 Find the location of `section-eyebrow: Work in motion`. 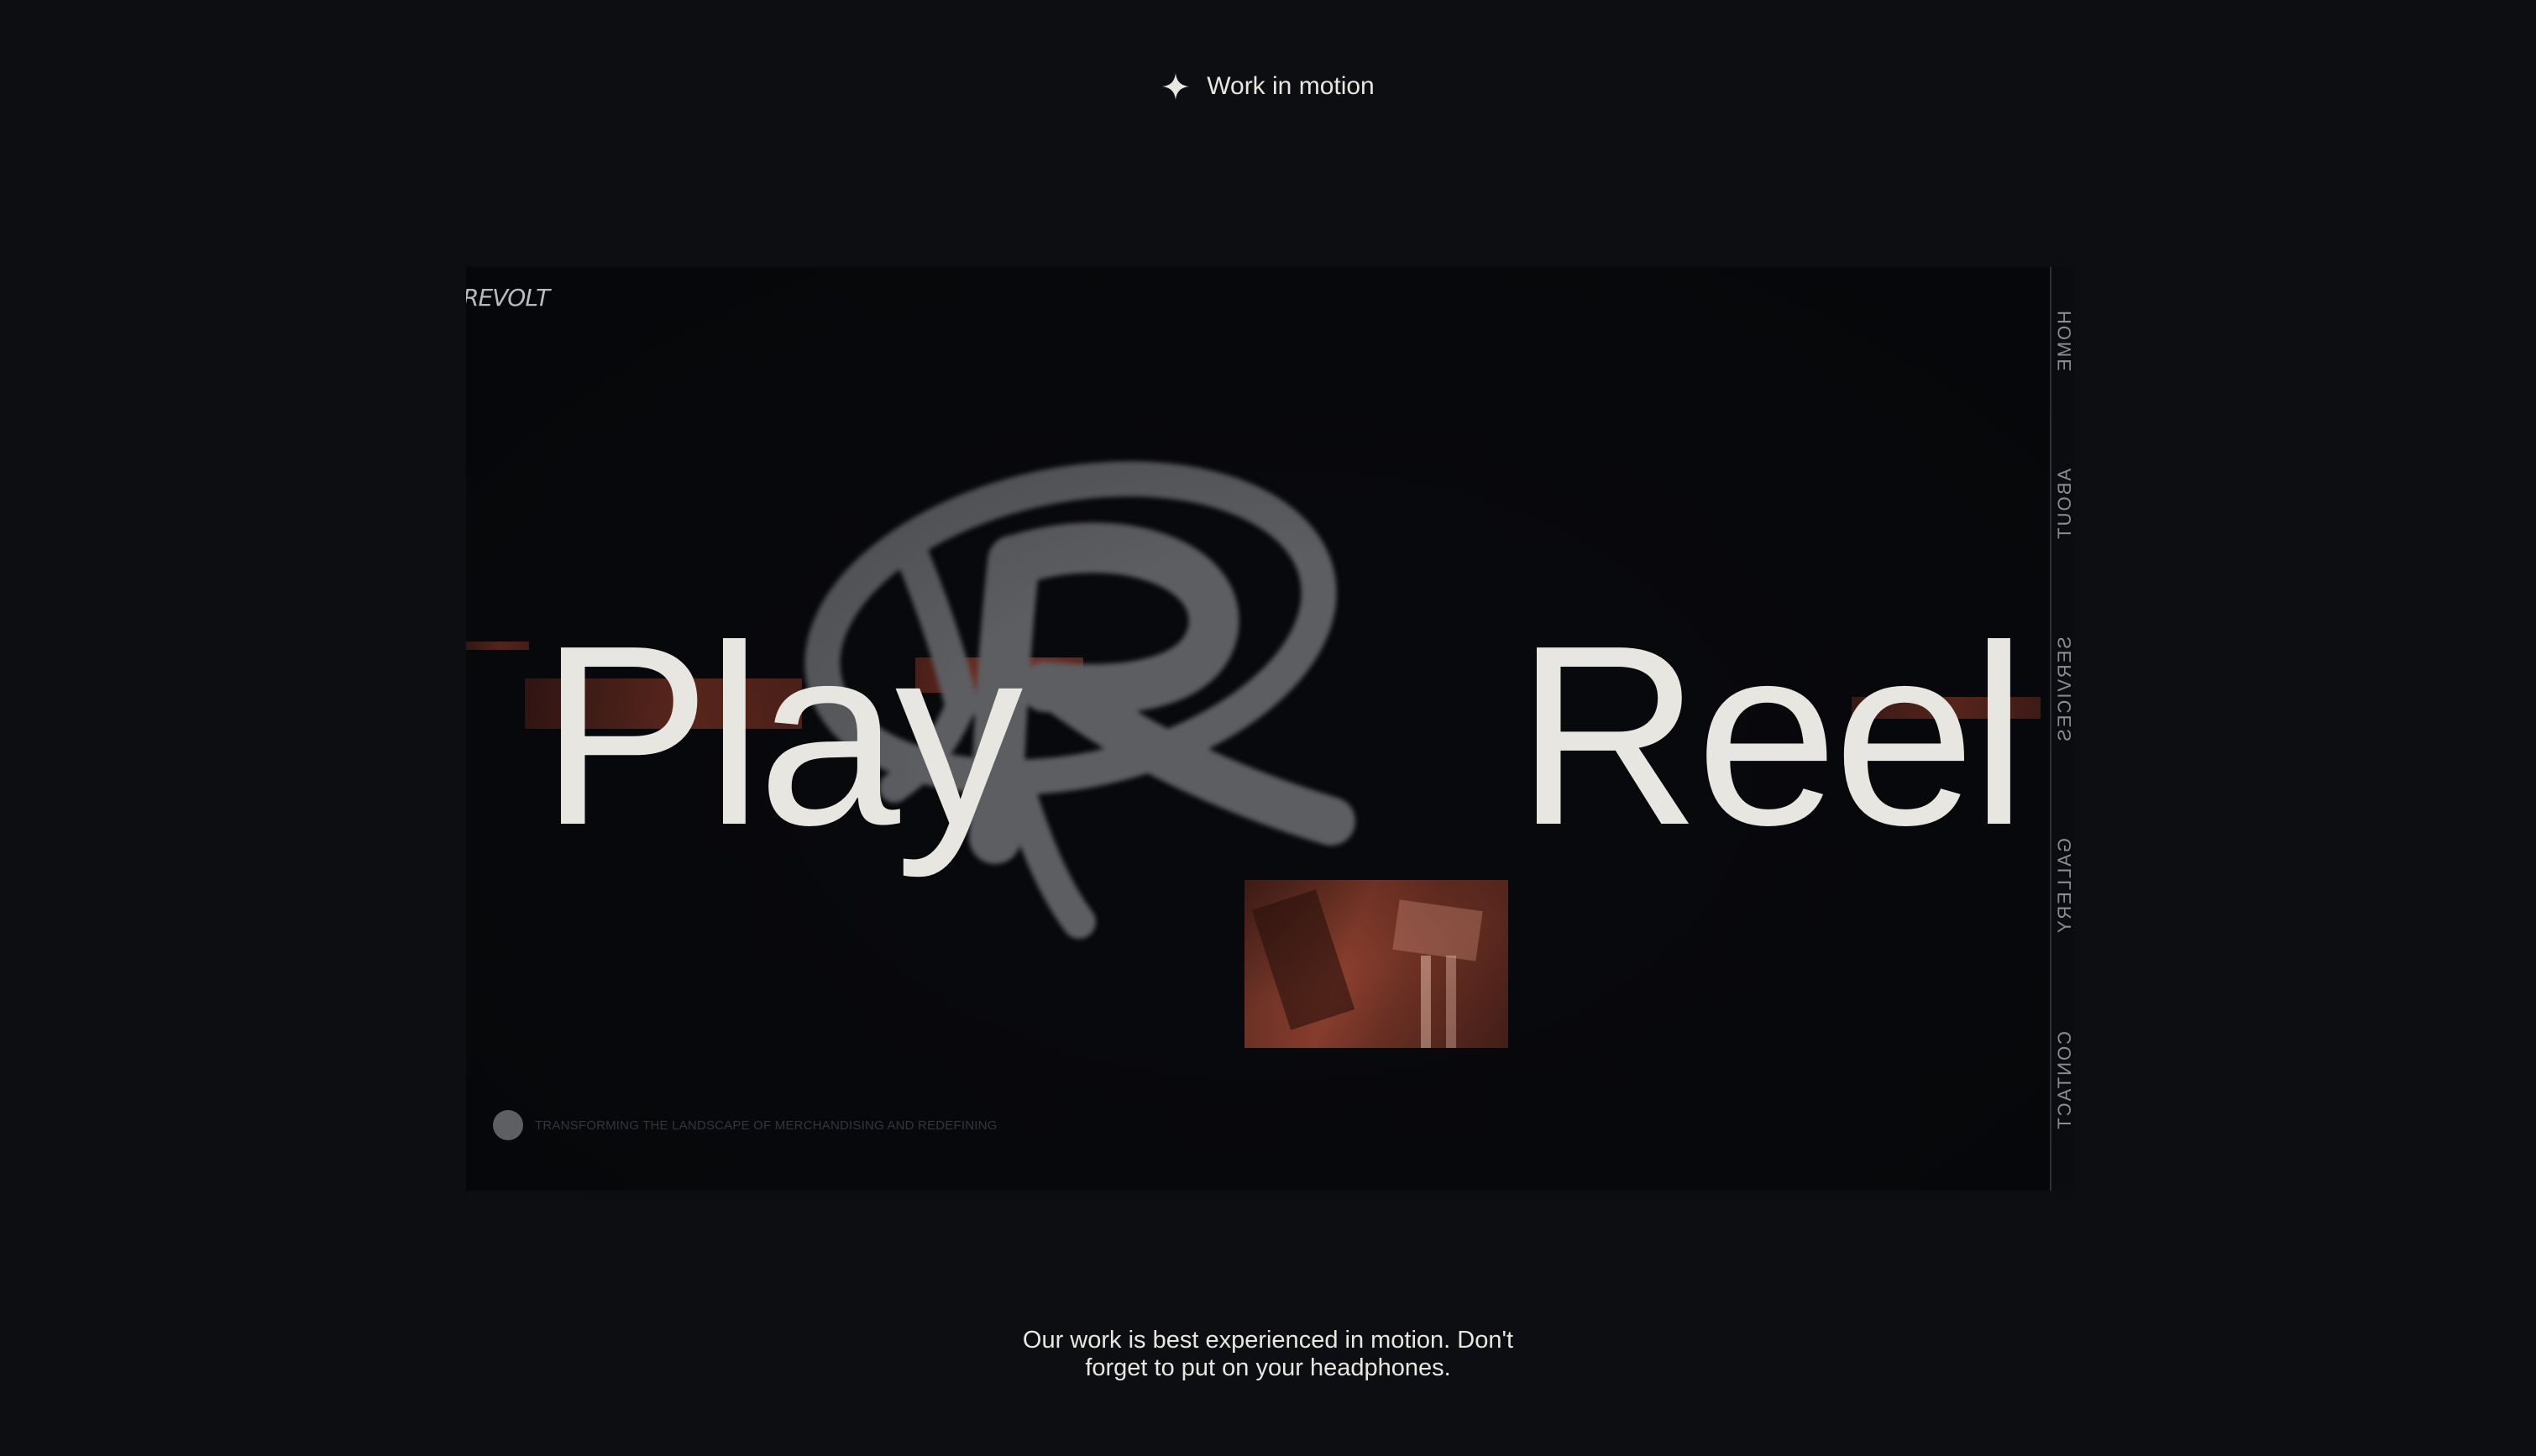

section-eyebrow: Work in motion is located at coordinates (1268, 86).